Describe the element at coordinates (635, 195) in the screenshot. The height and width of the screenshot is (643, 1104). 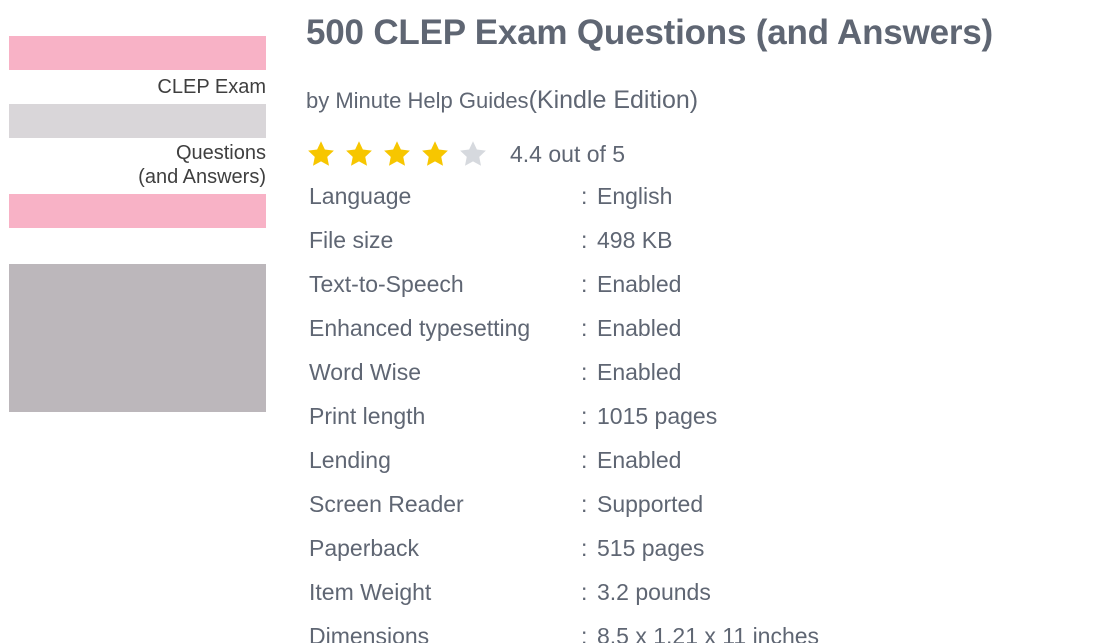
I see `detail-value: English` at that location.